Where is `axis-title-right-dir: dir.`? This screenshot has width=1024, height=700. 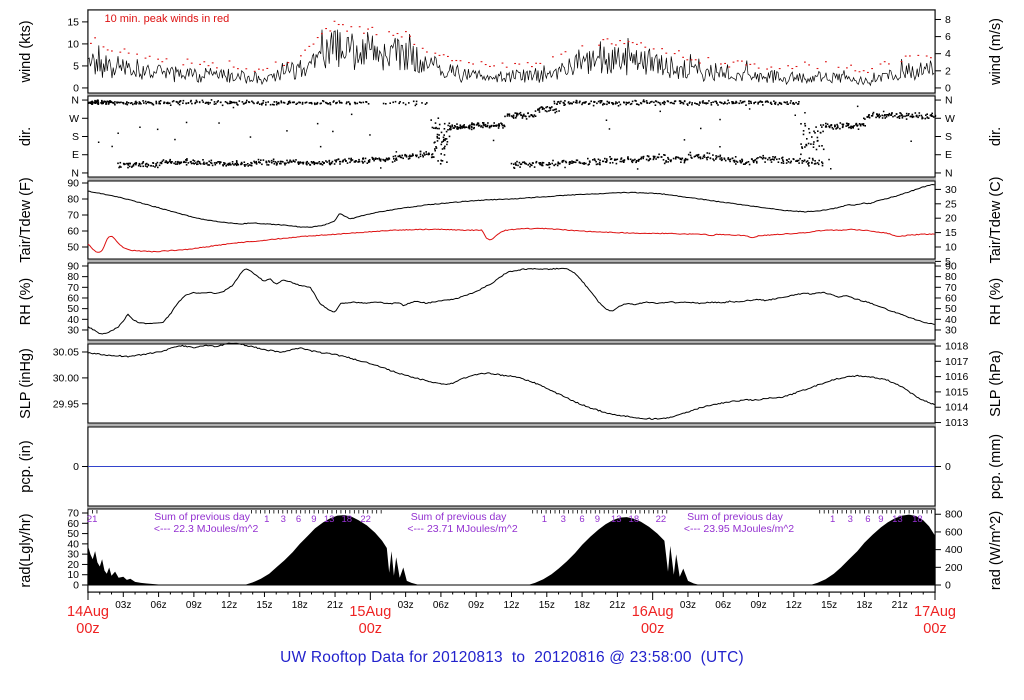
axis-title-right-dir: dir. is located at coordinates (996, 136).